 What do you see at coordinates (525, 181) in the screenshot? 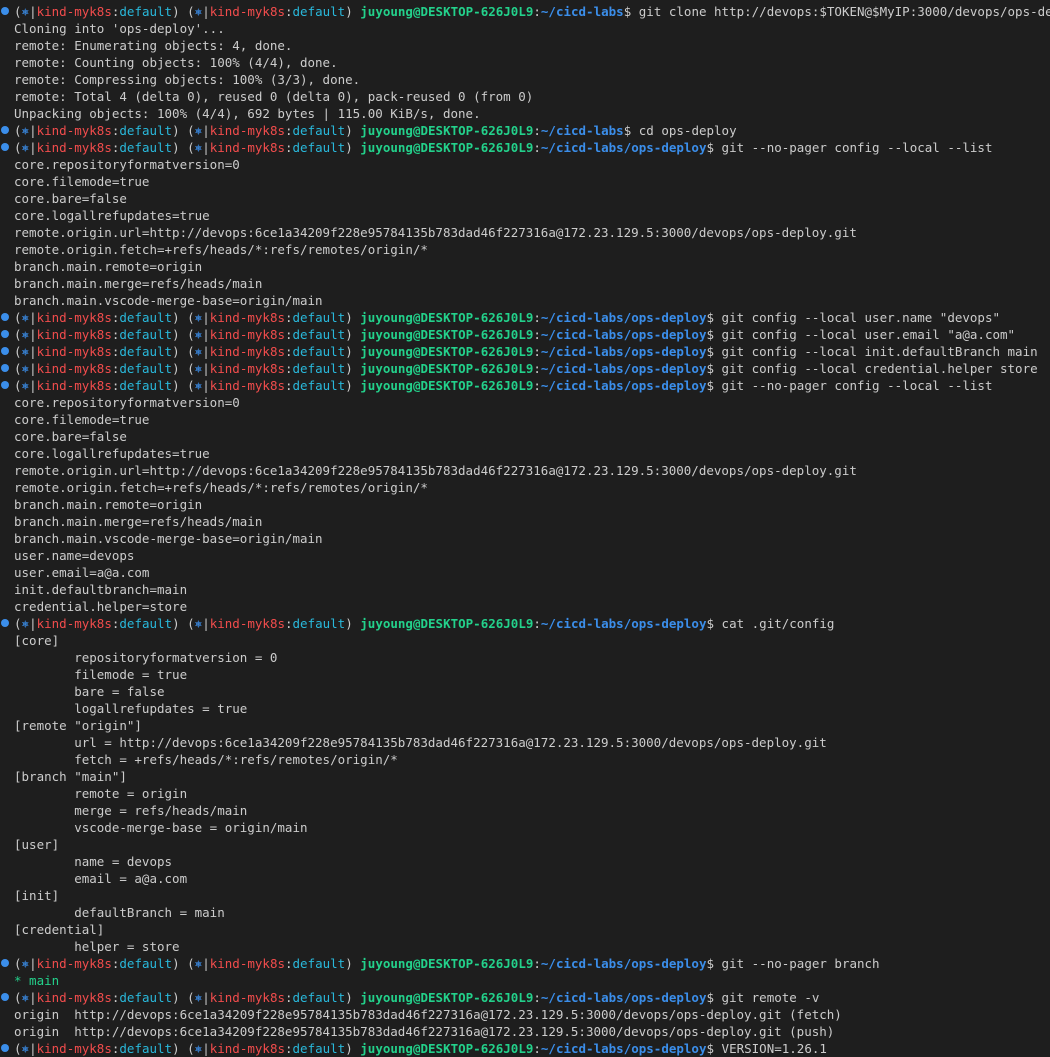
I see `output-line: core.filemode=true` at bounding box center [525, 181].